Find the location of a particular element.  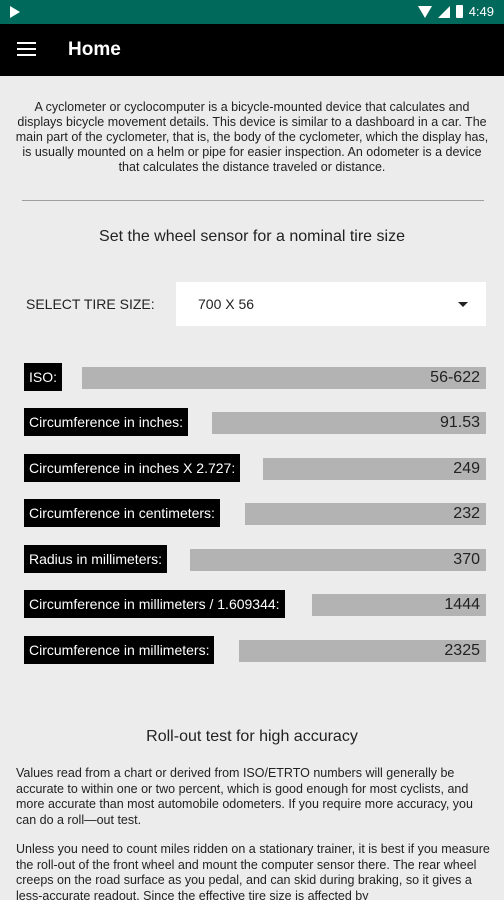

result-row-iso: 56-622 ISO: is located at coordinates (255, 377).